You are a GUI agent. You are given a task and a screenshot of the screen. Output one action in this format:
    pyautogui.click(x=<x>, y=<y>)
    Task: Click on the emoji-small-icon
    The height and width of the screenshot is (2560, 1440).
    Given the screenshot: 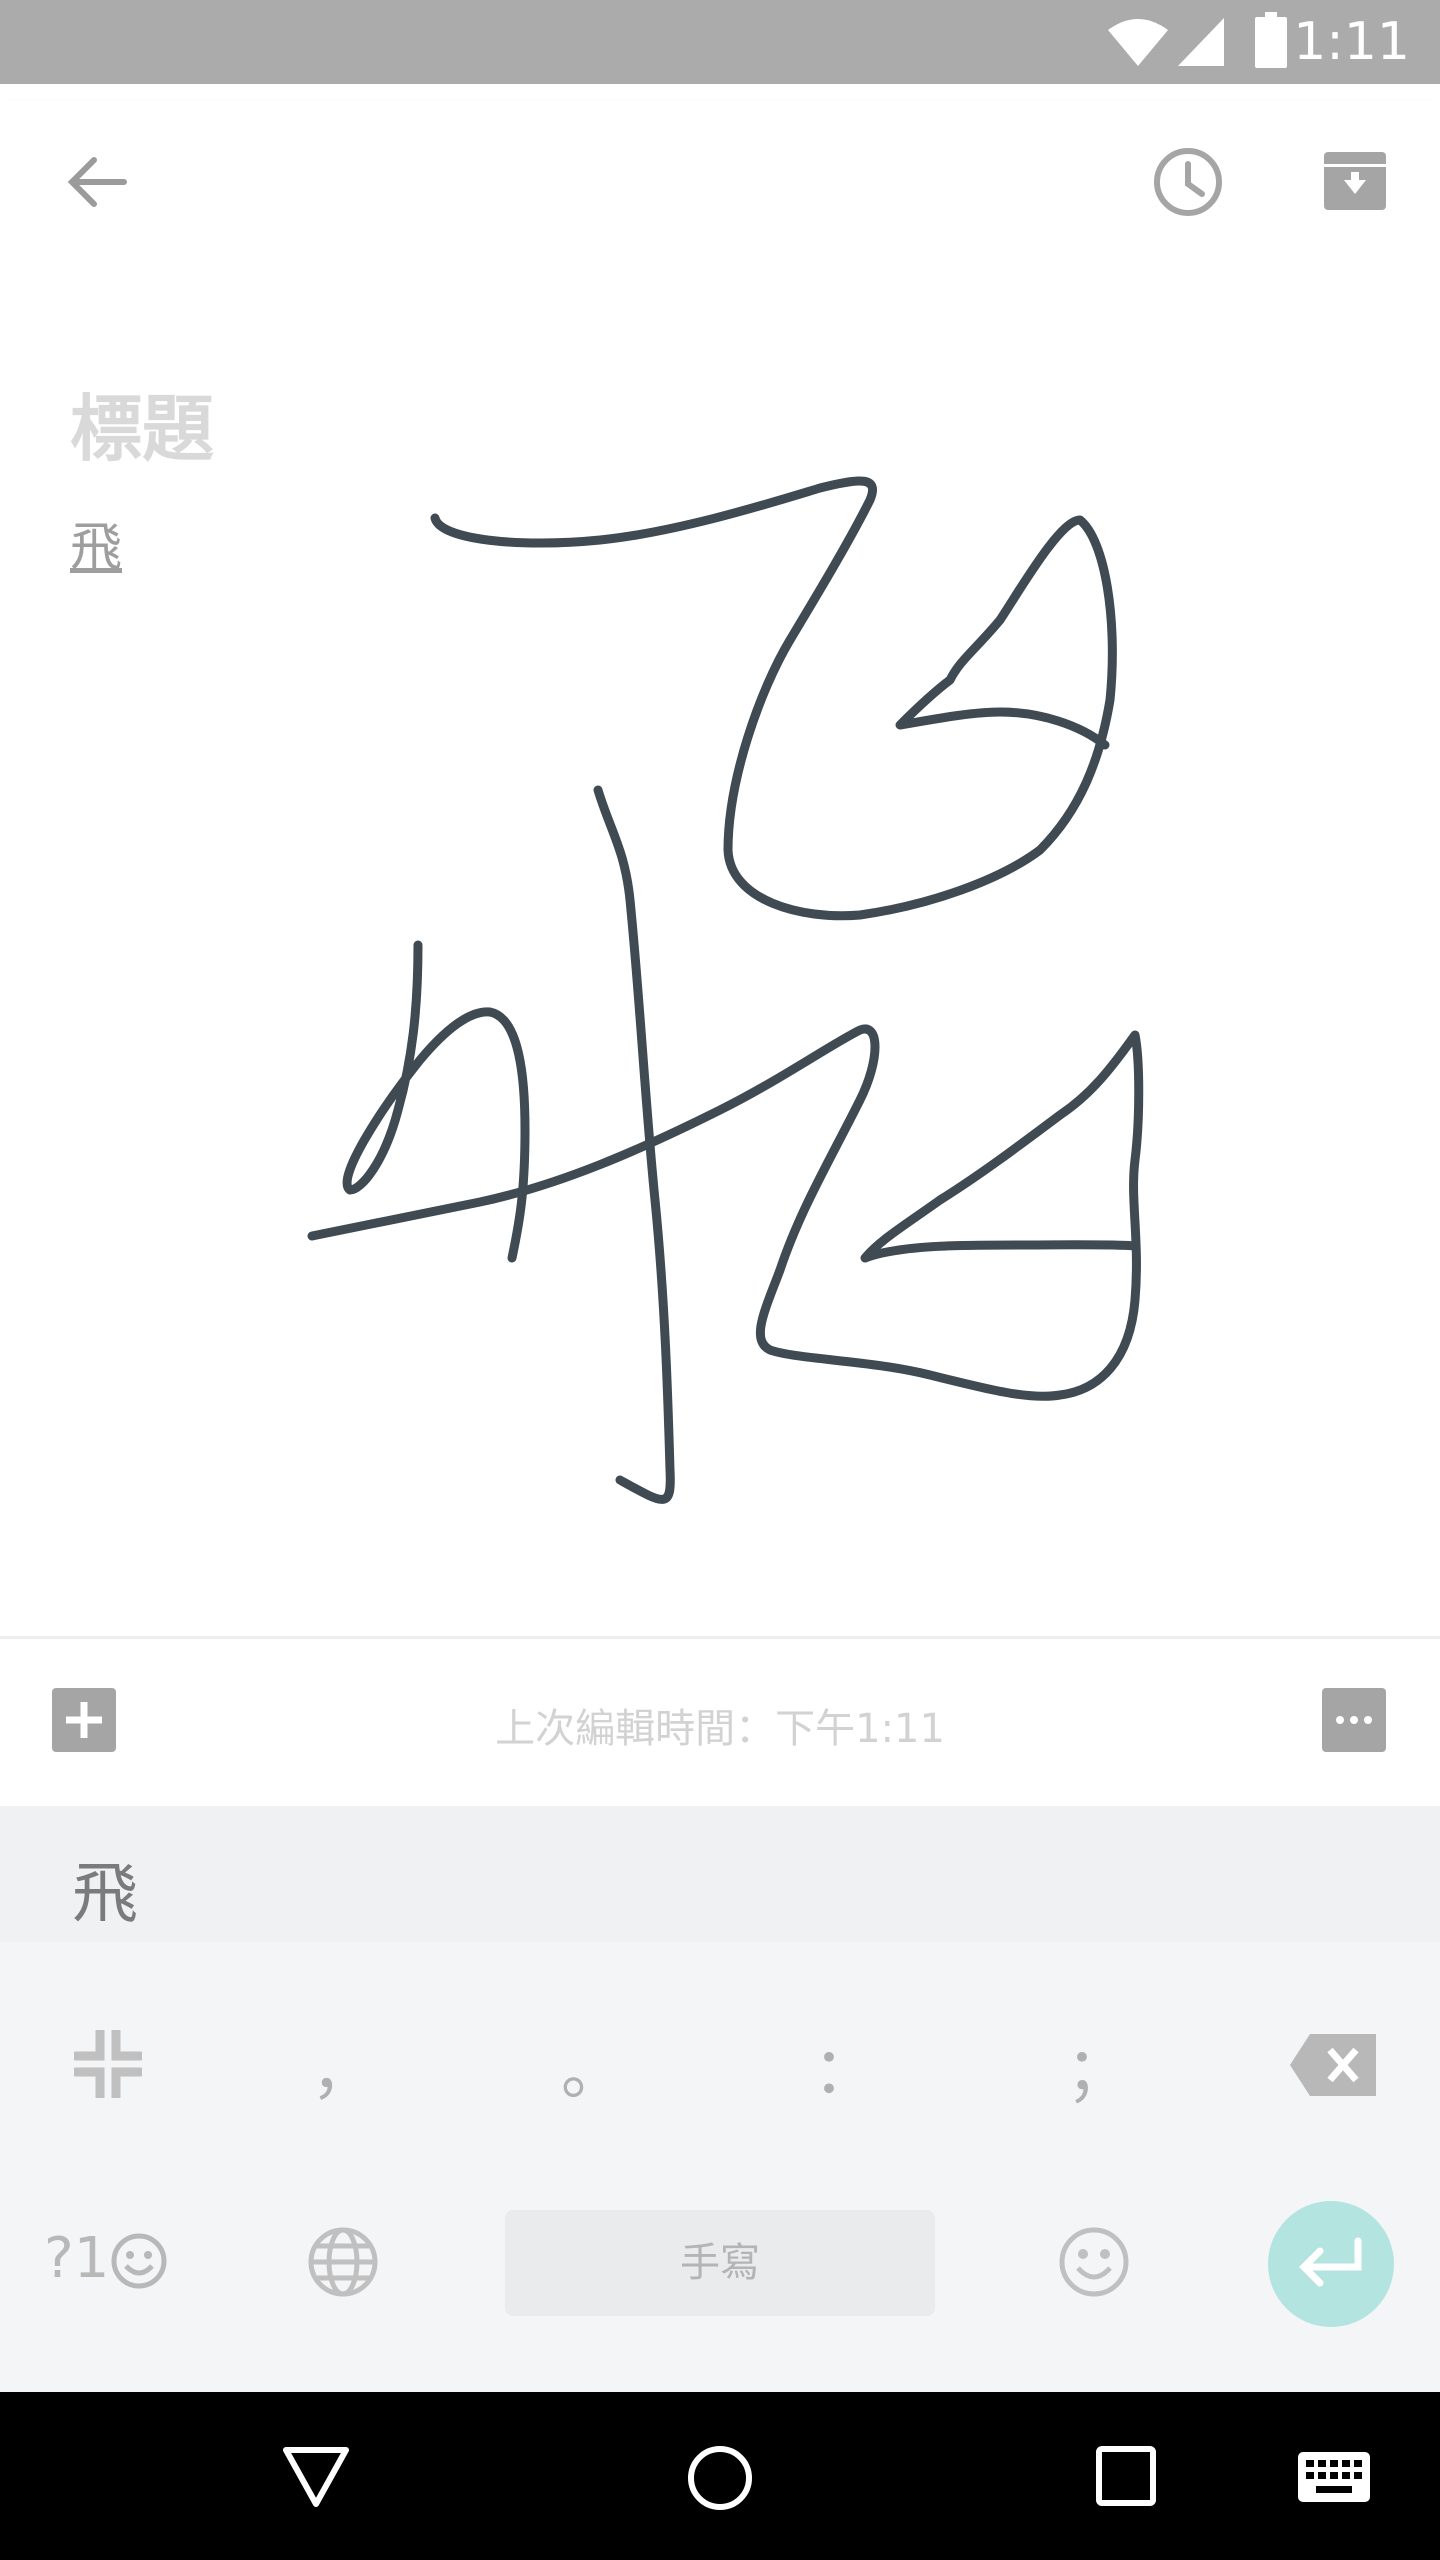 What is the action you would take?
    pyautogui.click(x=139, y=2261)
    